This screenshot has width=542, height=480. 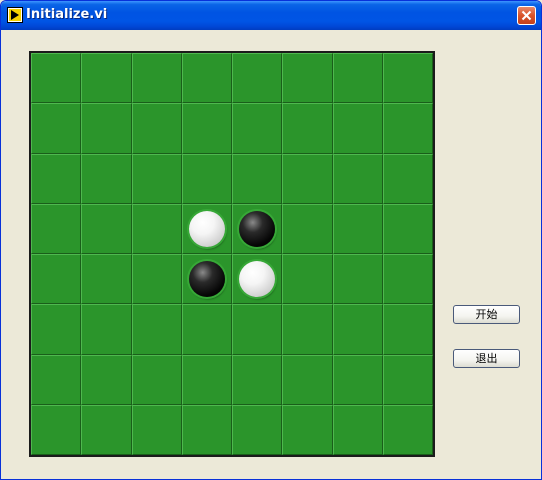 I want to click on labview-vi-icon, so click(x=15, y=15).